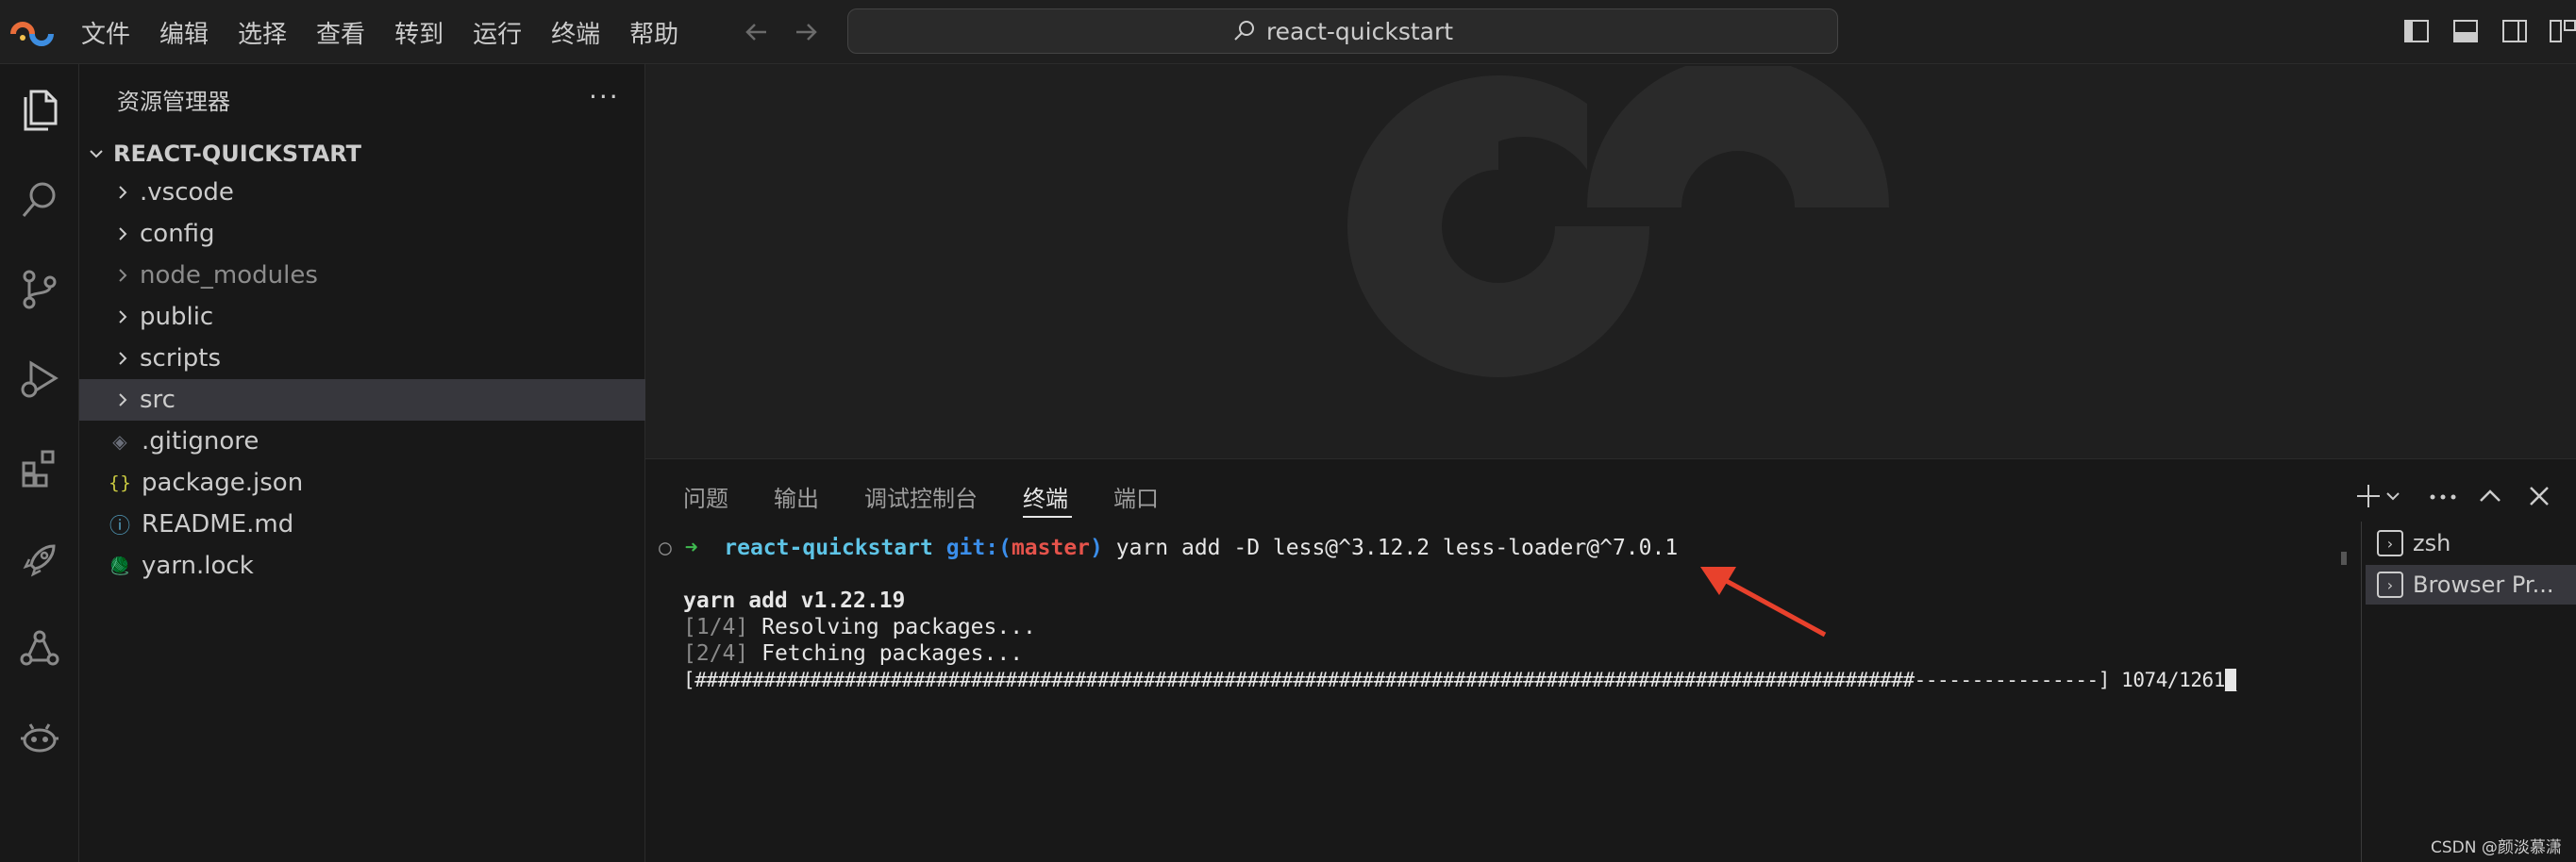 This screenshot has width=2576, height=862. What do you see at coordinates (2471, 543) in the screenshot?
I see `terminal-item-zsh: › zsh` at bounding box center [2471, 543].